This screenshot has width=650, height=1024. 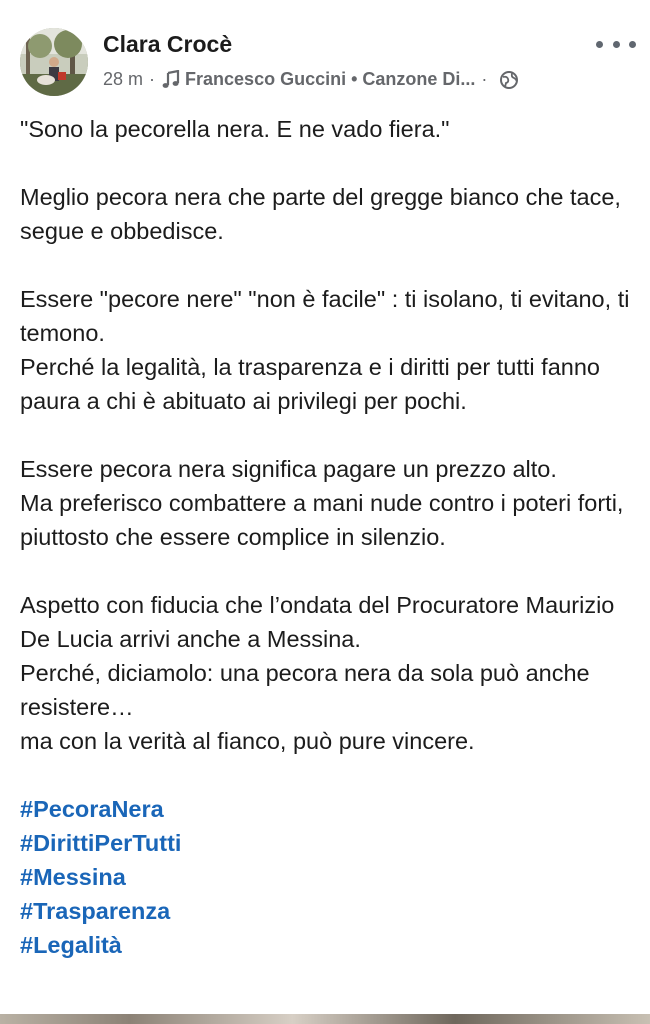 What do you see at coordinates (327, 809) in the screenshot?
I see `hashtag-link: #PecoraNera` at bounding box center [327, 809].